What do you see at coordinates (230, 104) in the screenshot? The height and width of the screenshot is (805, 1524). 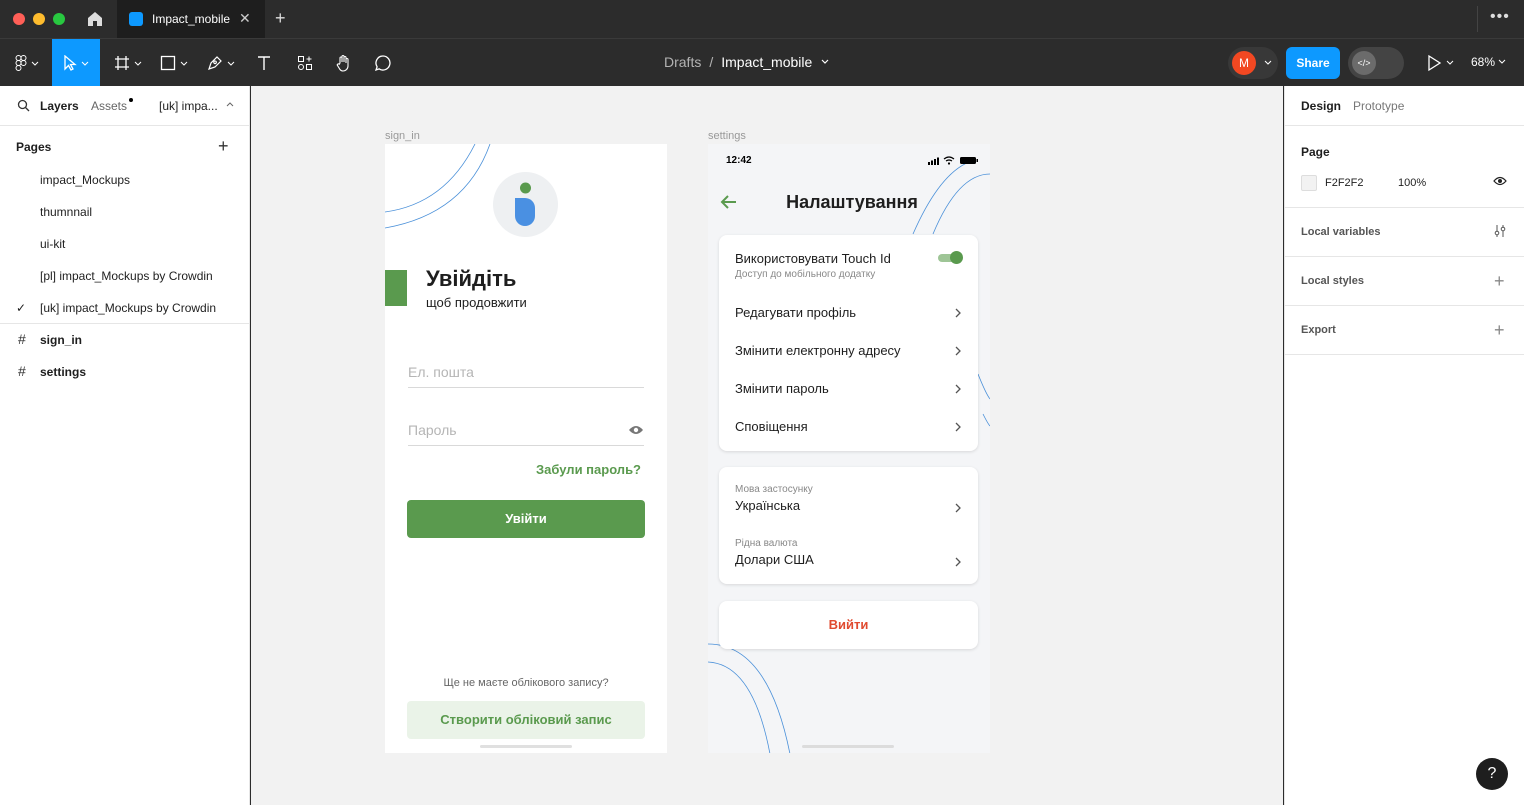 I see `chevron-up-icon` at bounding box center [230, 104].